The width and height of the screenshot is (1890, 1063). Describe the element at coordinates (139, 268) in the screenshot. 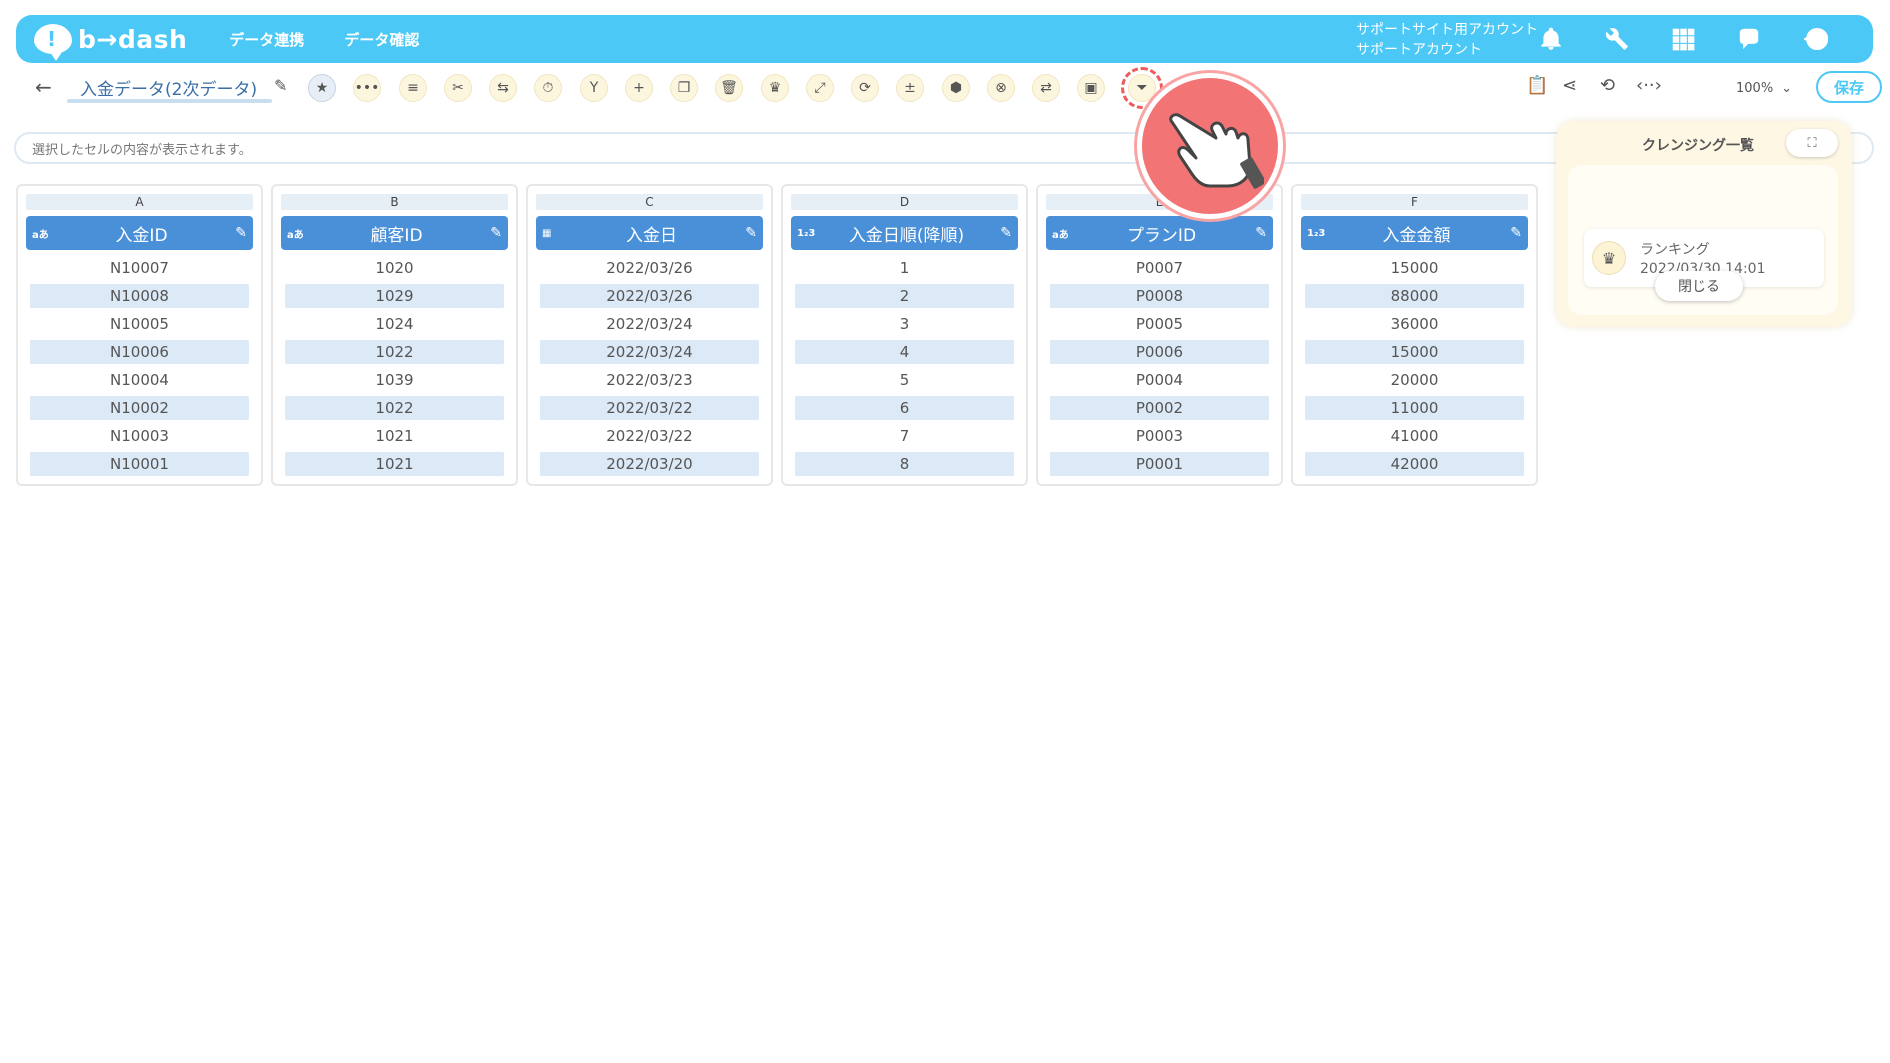

I see `table-cell: N10007` at that location.